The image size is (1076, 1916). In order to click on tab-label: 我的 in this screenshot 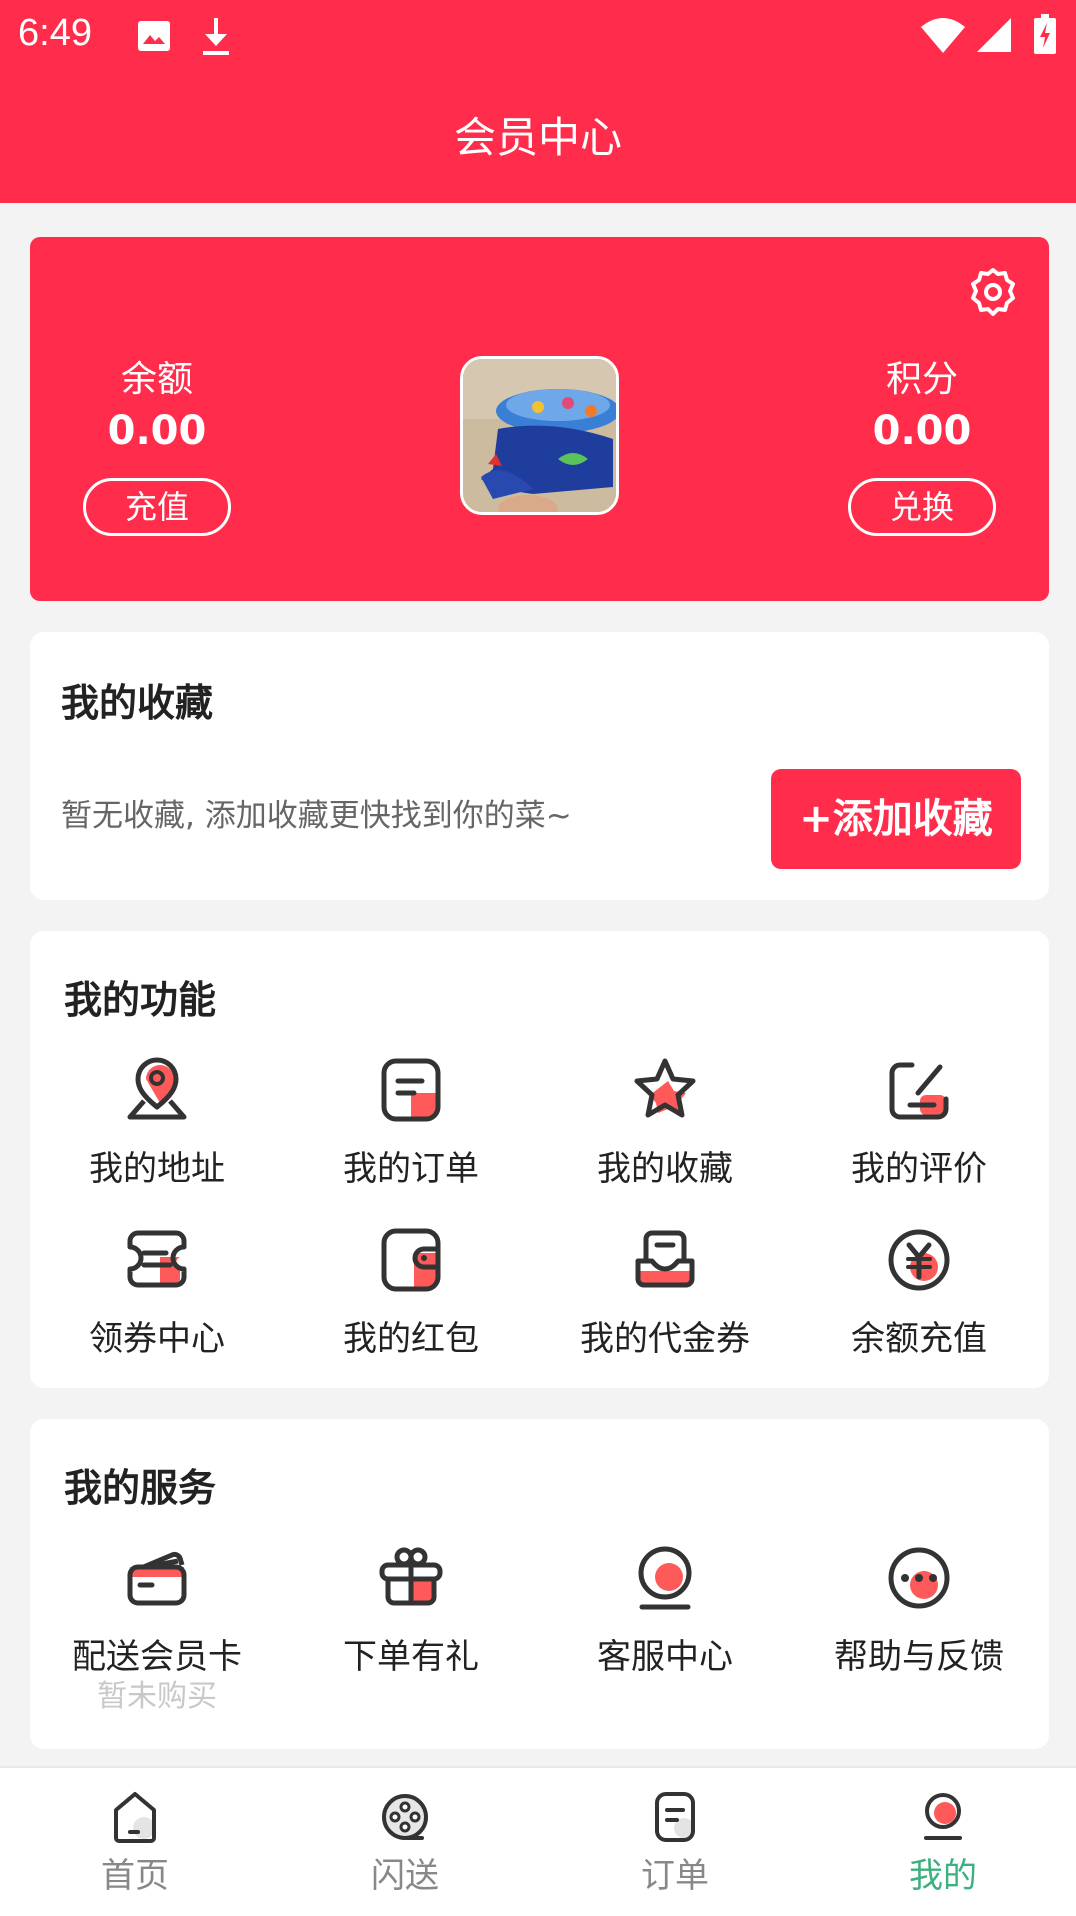, I will do `click(943, 1876)`.